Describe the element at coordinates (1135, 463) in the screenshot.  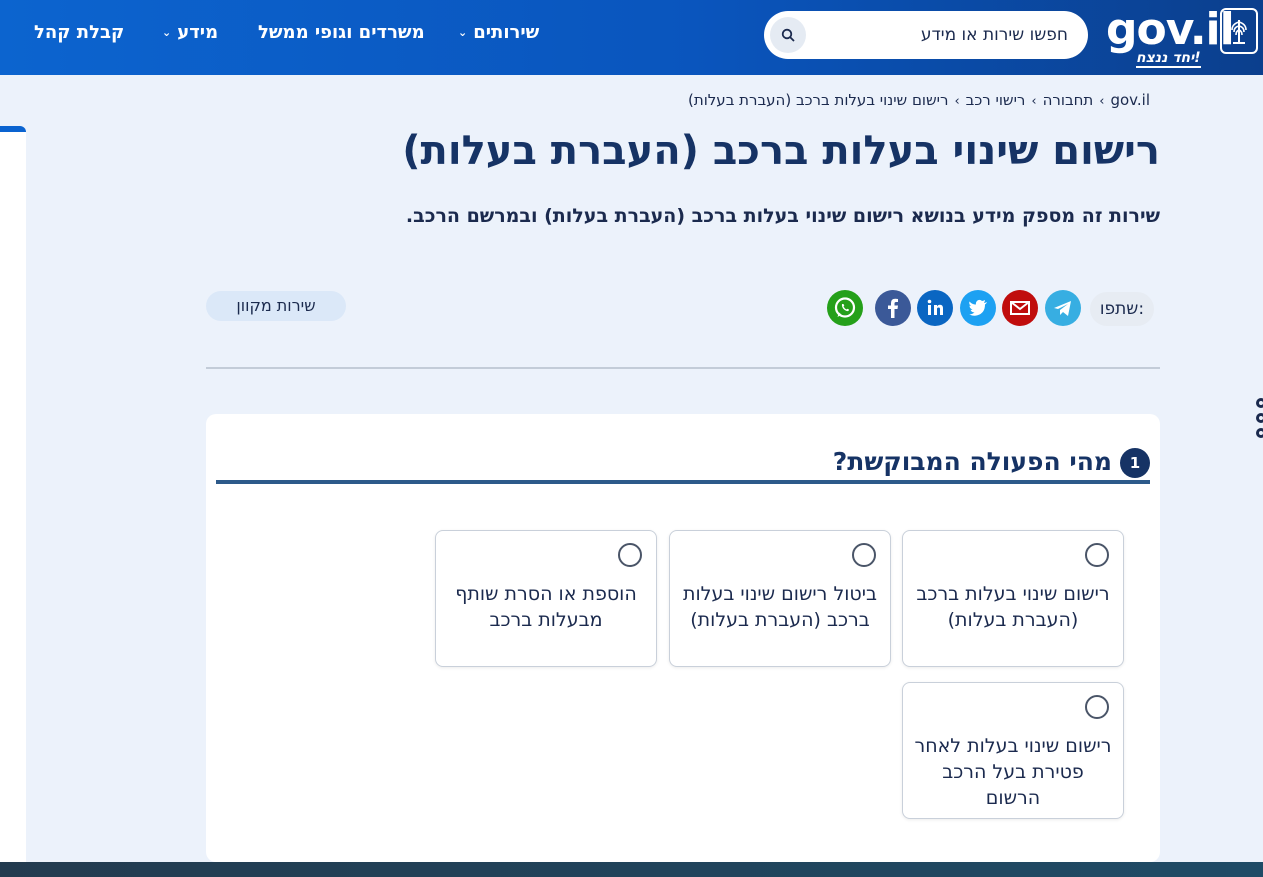
I see `question-number-badge: 1` at that location.